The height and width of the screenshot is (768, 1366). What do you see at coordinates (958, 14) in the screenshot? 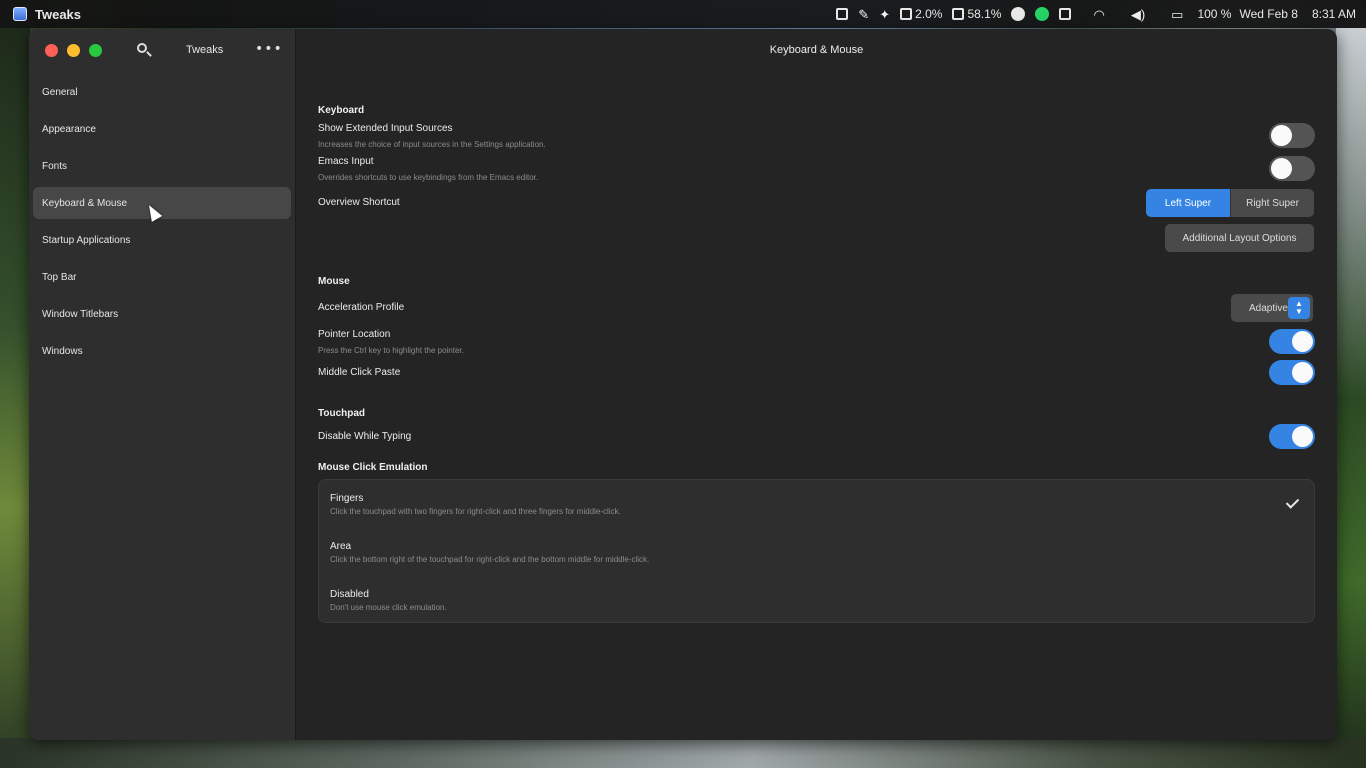
I see `memory-icon` at bounding box center [958, 14].